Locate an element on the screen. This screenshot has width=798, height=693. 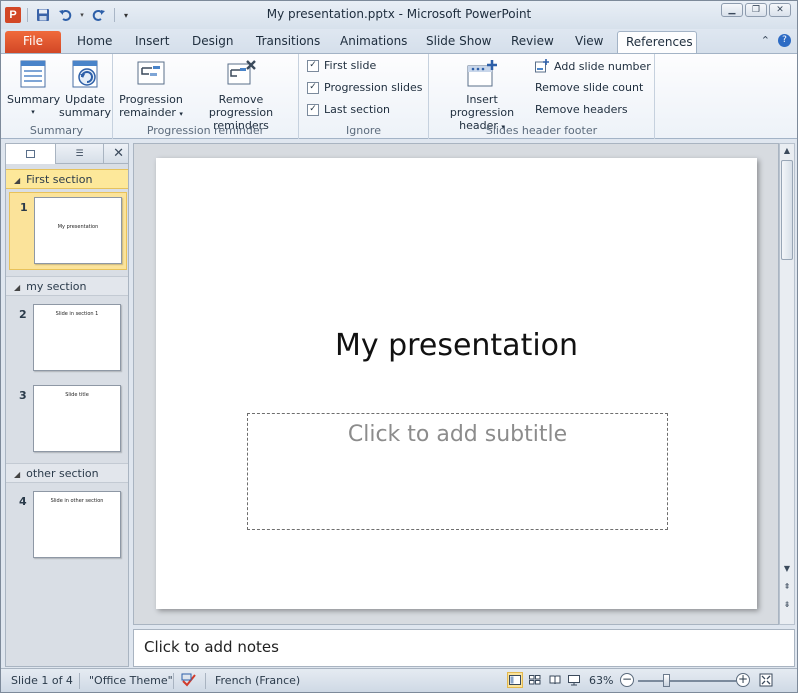
tab-slides-view is located at coordinates (31, 154).